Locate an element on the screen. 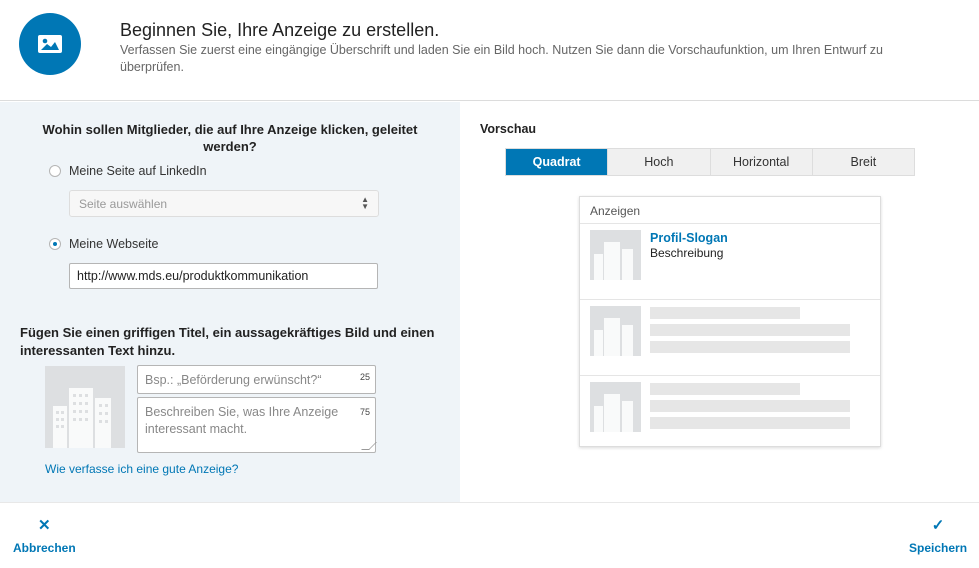 The image size is (979, 568). ad-card-header: Anzeigen is located at coordinates (730, 210).